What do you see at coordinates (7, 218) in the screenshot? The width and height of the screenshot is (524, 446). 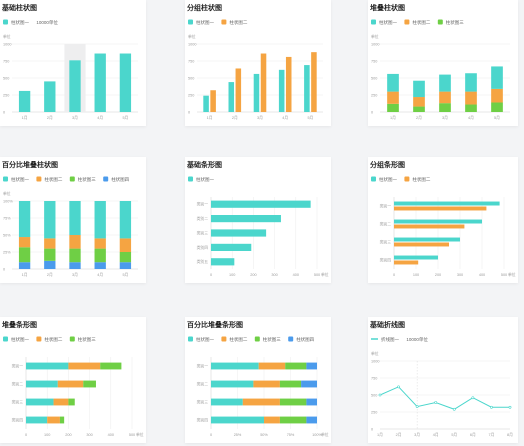 I see `y-tick-label: 75%` at bounding box center [7, 218].